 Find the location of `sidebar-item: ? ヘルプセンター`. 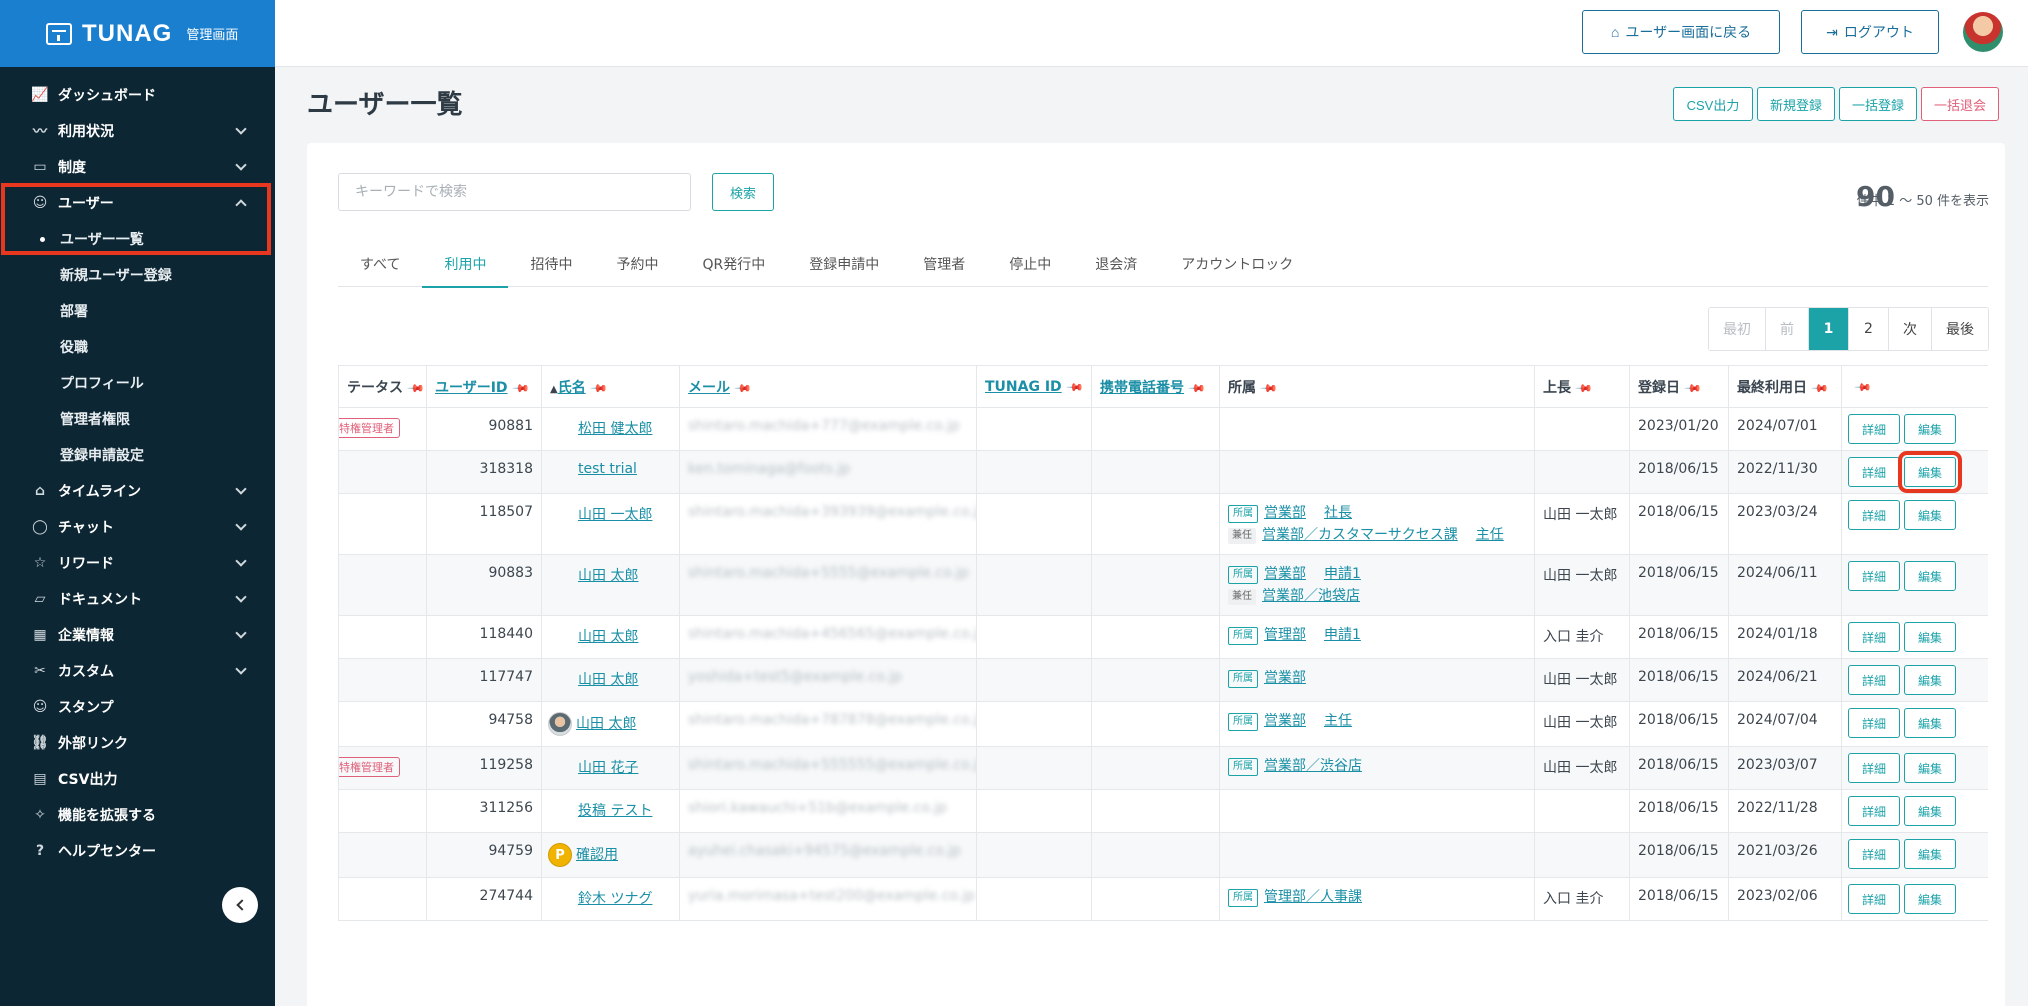

sidebar-item: ? ヘルプセンター is located at coordinates (137, 851).